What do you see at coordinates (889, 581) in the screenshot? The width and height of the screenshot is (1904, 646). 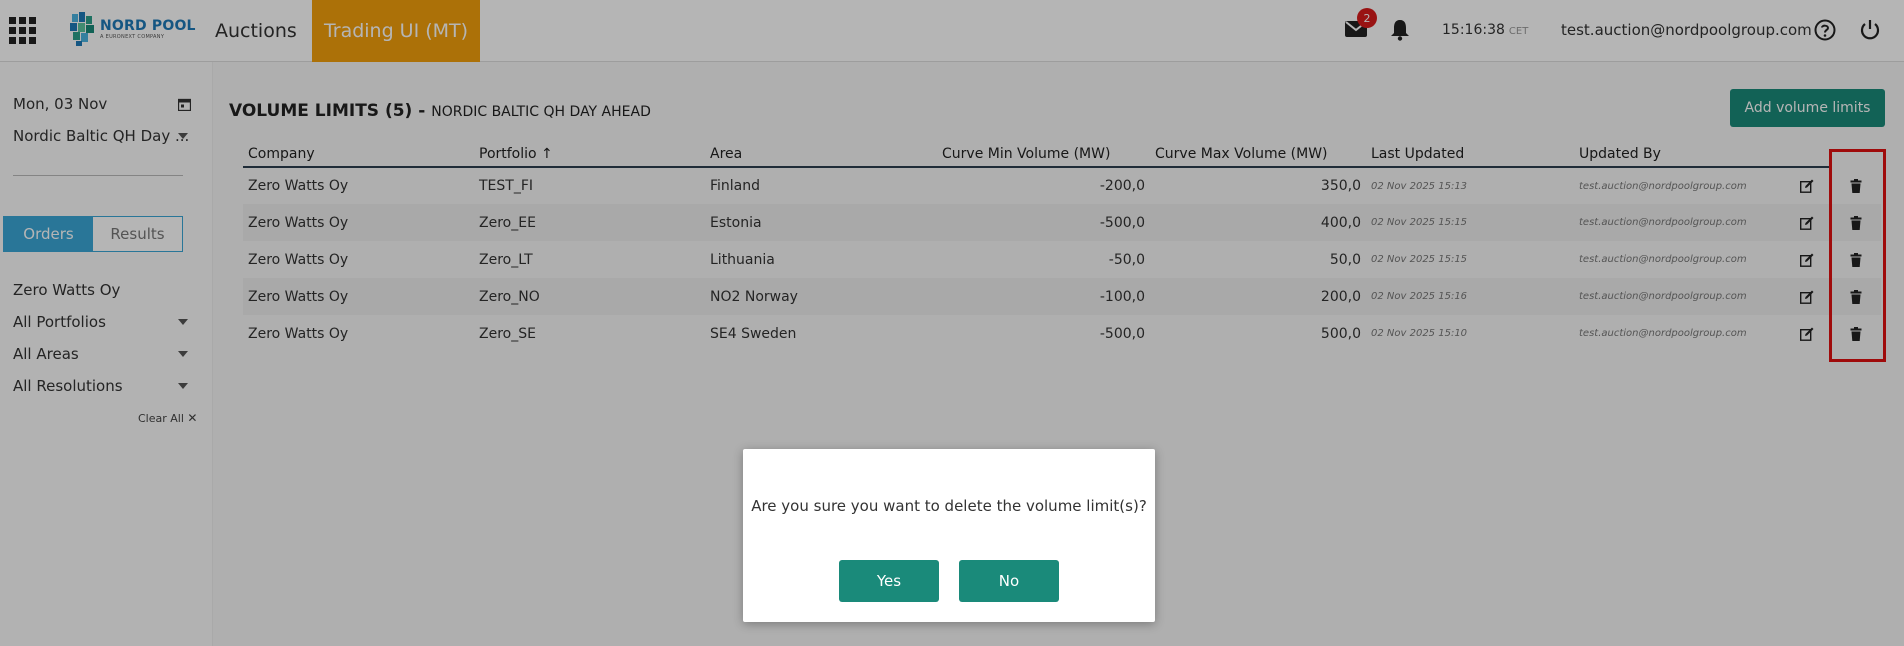 I see `yes-button: Yes` at bounding box center [889, 581].